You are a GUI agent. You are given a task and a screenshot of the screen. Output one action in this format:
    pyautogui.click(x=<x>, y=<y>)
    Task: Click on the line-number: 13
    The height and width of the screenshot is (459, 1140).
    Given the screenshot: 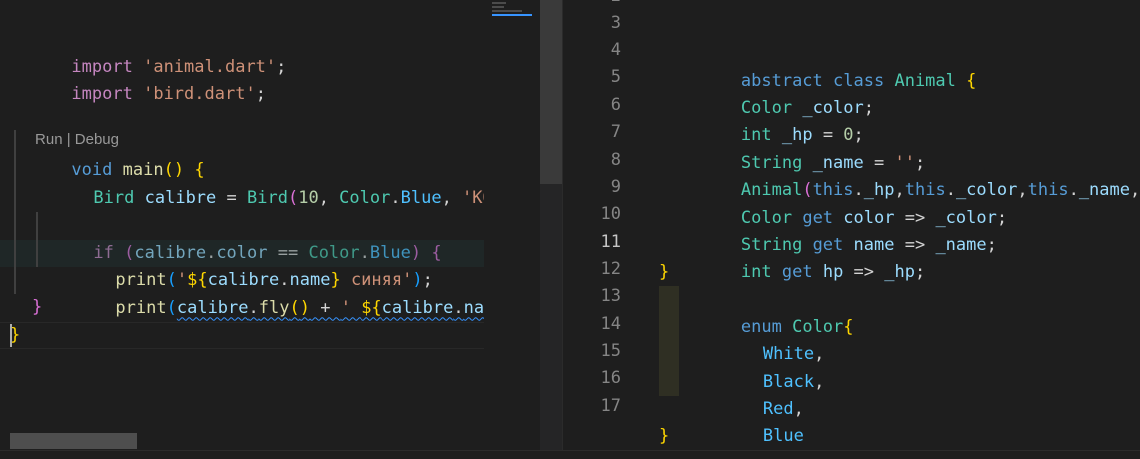 What is the action you would take?
    pyautogui.click(x=610, y=296)
    